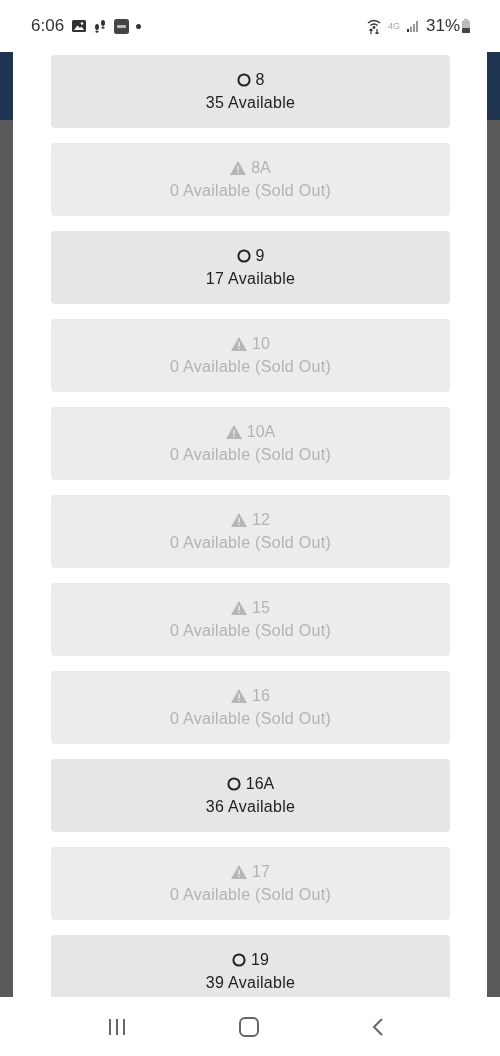 This screenshot has height=1056, width=500. I want to click on section-option: 10A 0 Available (Sold Out), so click(250, 443).